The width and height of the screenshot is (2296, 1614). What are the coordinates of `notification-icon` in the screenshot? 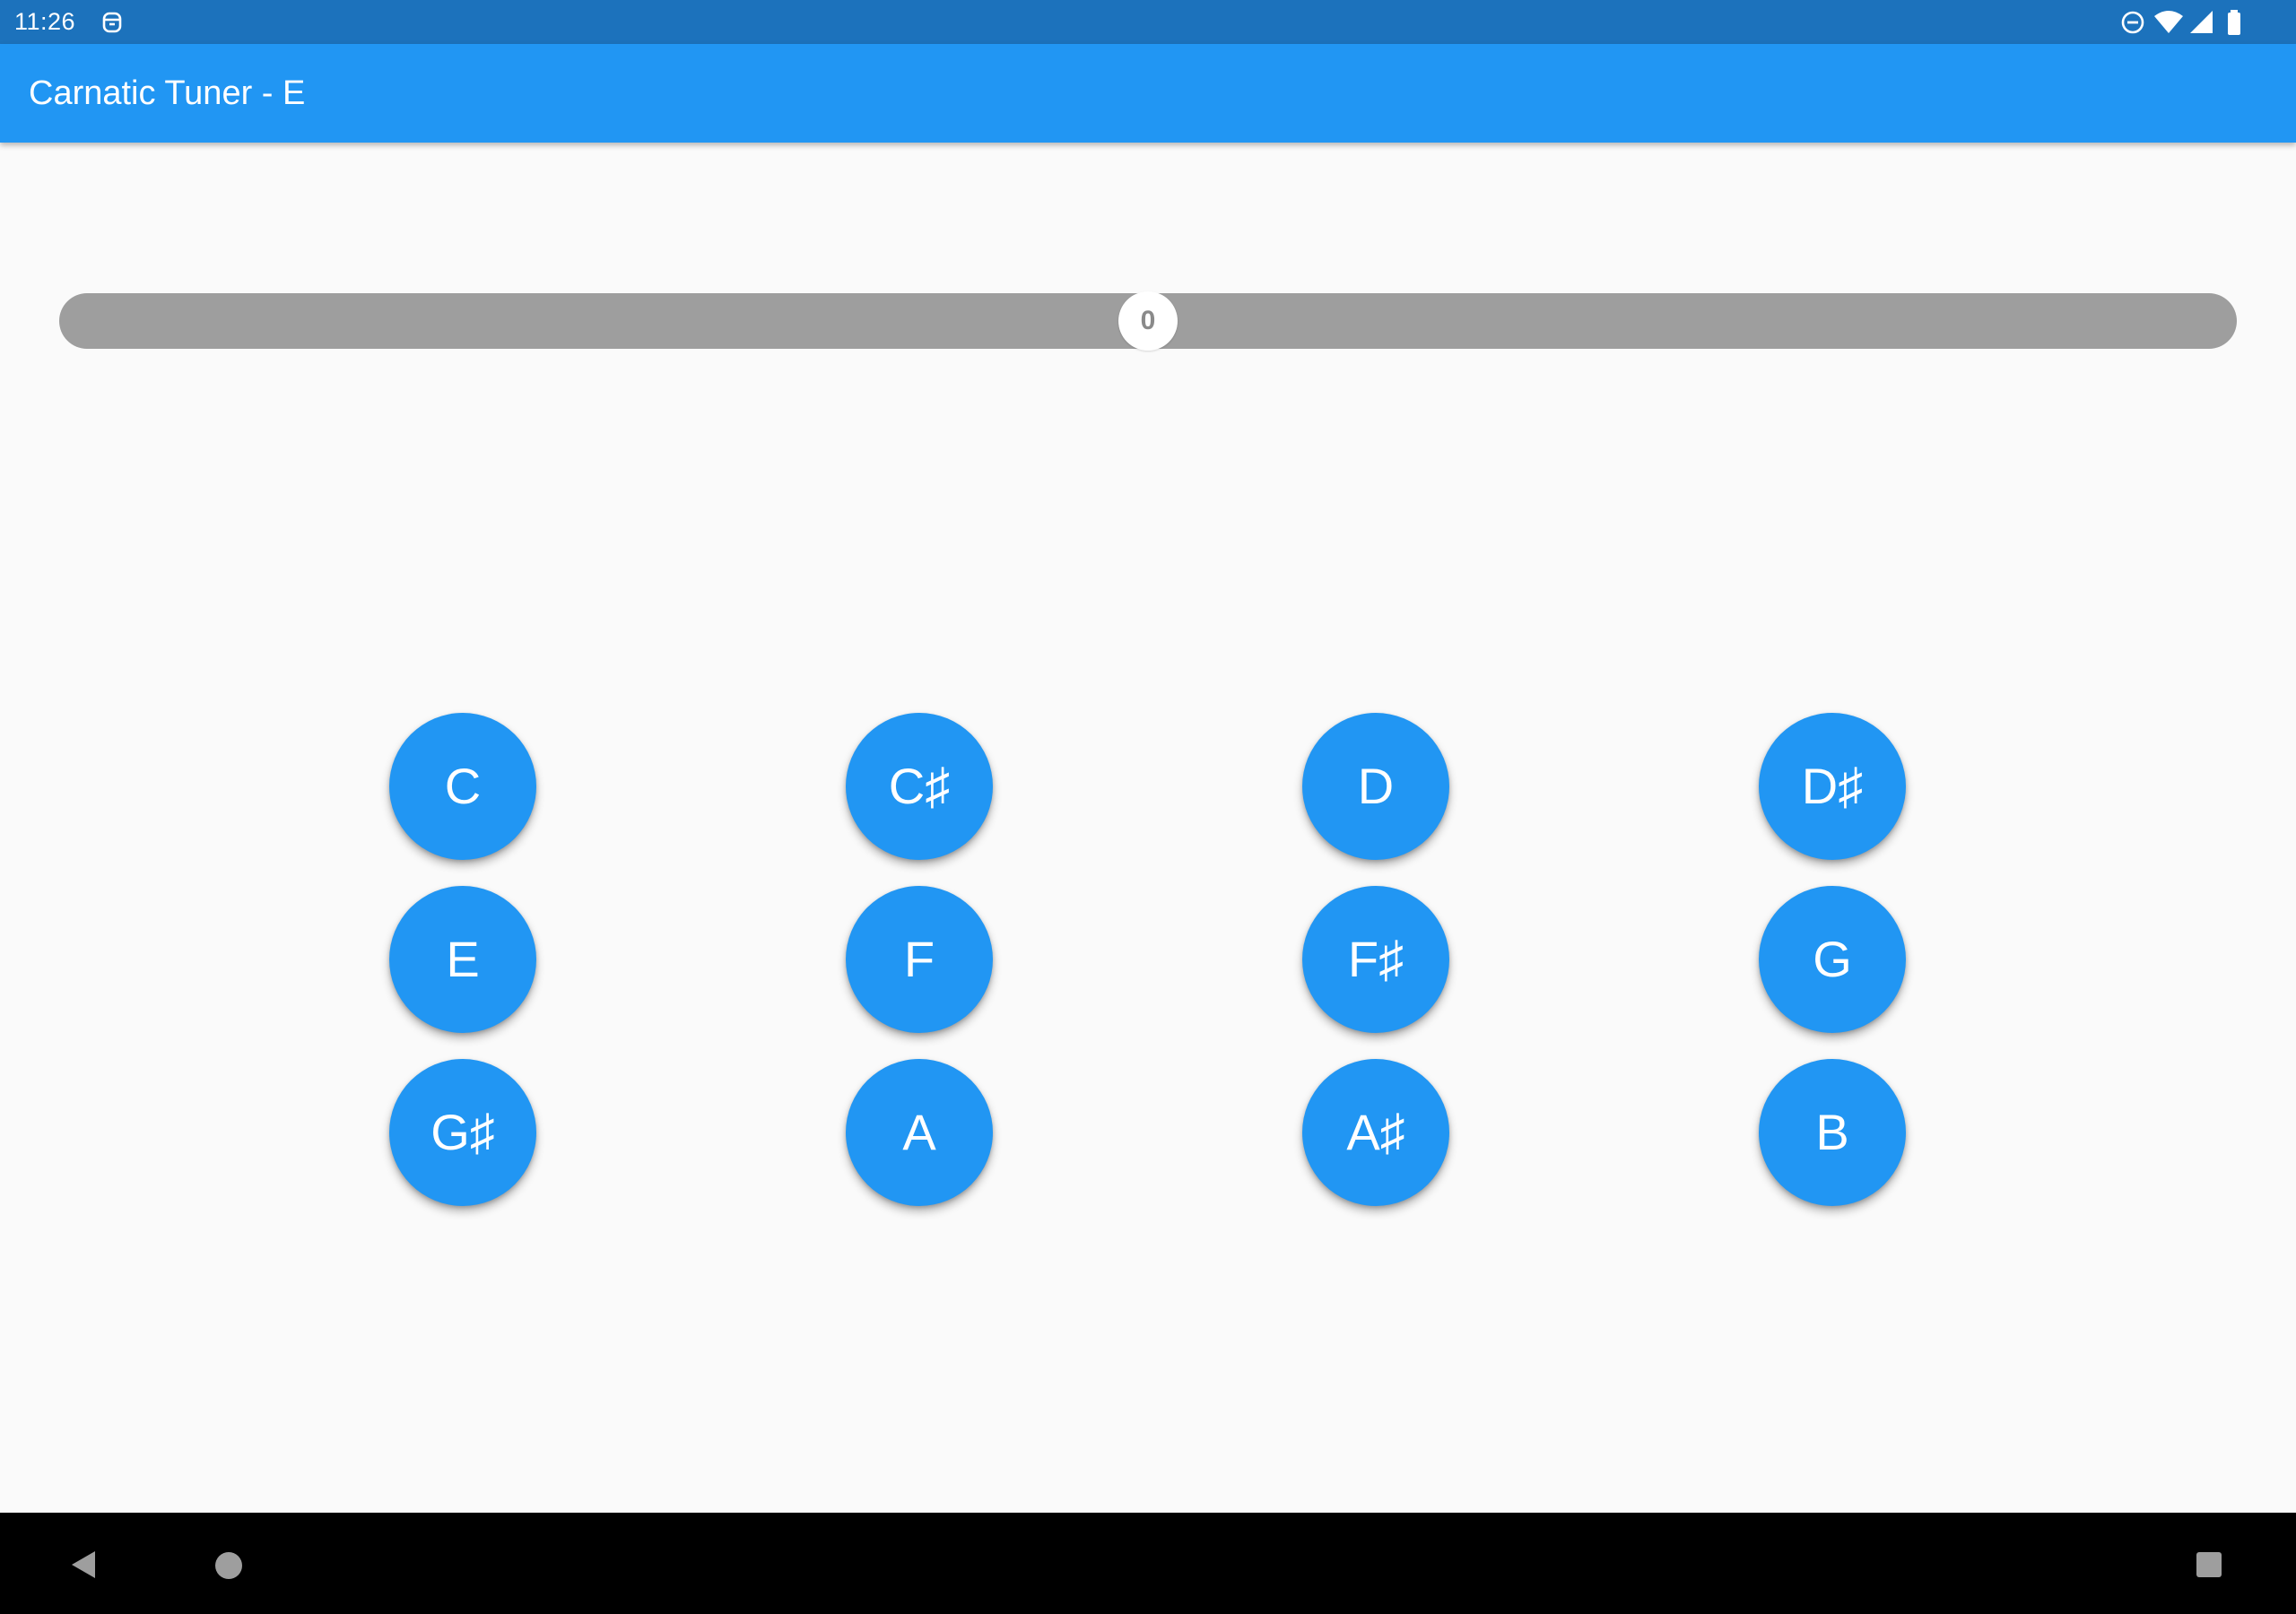 It's located at (112, 22).